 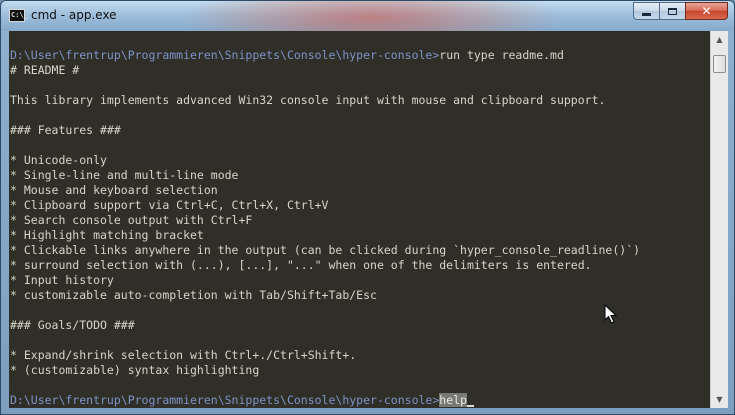 What do you see at coordinates (58, 160) in the screenshot?
I see `output-line: * Unicode-only` at bounding box center [58, 160].